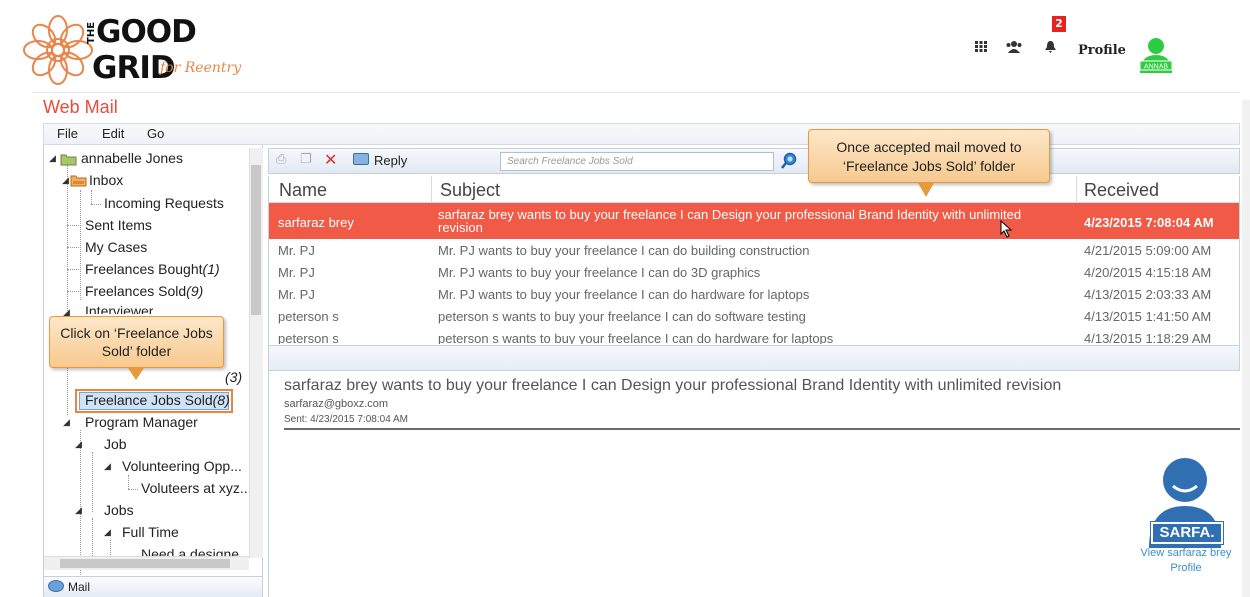 Image resolution: width=1250 pixels, height=597 pixels. Describe the element at coordinates (390, 160) in the screenshot. I see `reply-button: Reply` at that location.